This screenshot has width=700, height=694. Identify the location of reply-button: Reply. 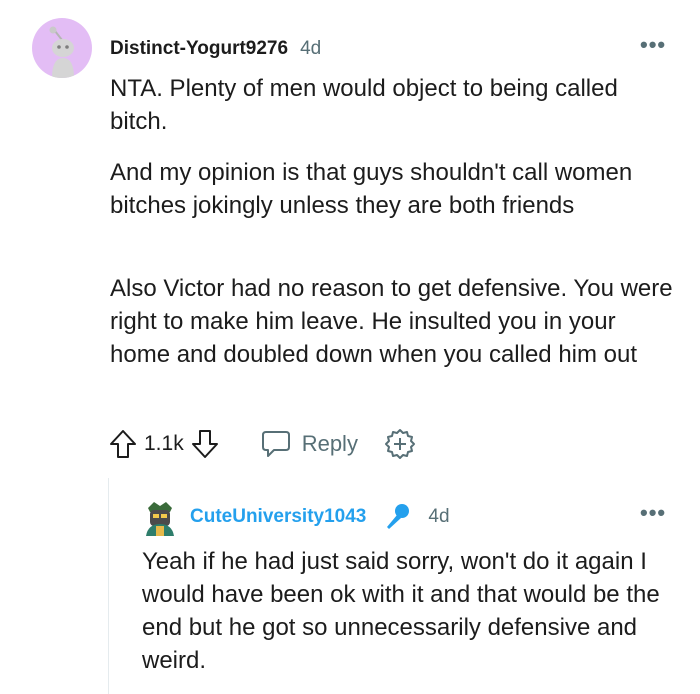
(309, 444).